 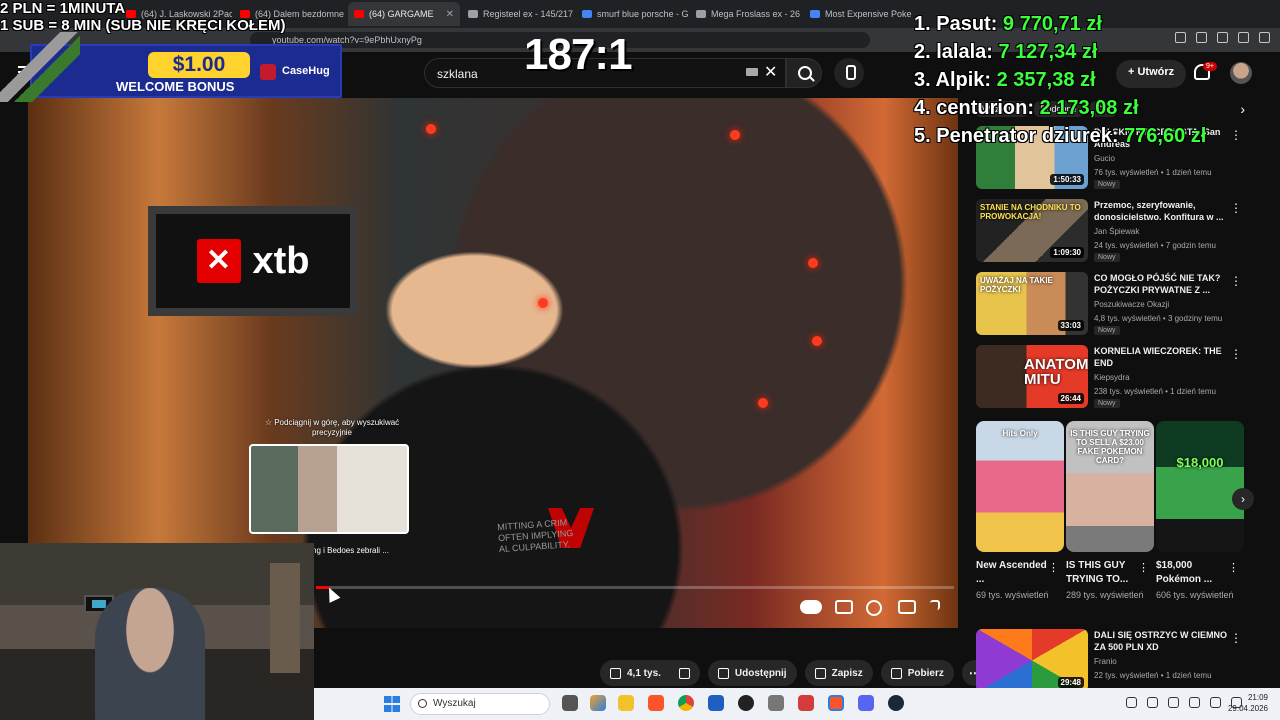 I want to click on video-meta: 238 tys. wyświetleń • 1 dzień temu, so click(x=1155, y=391).